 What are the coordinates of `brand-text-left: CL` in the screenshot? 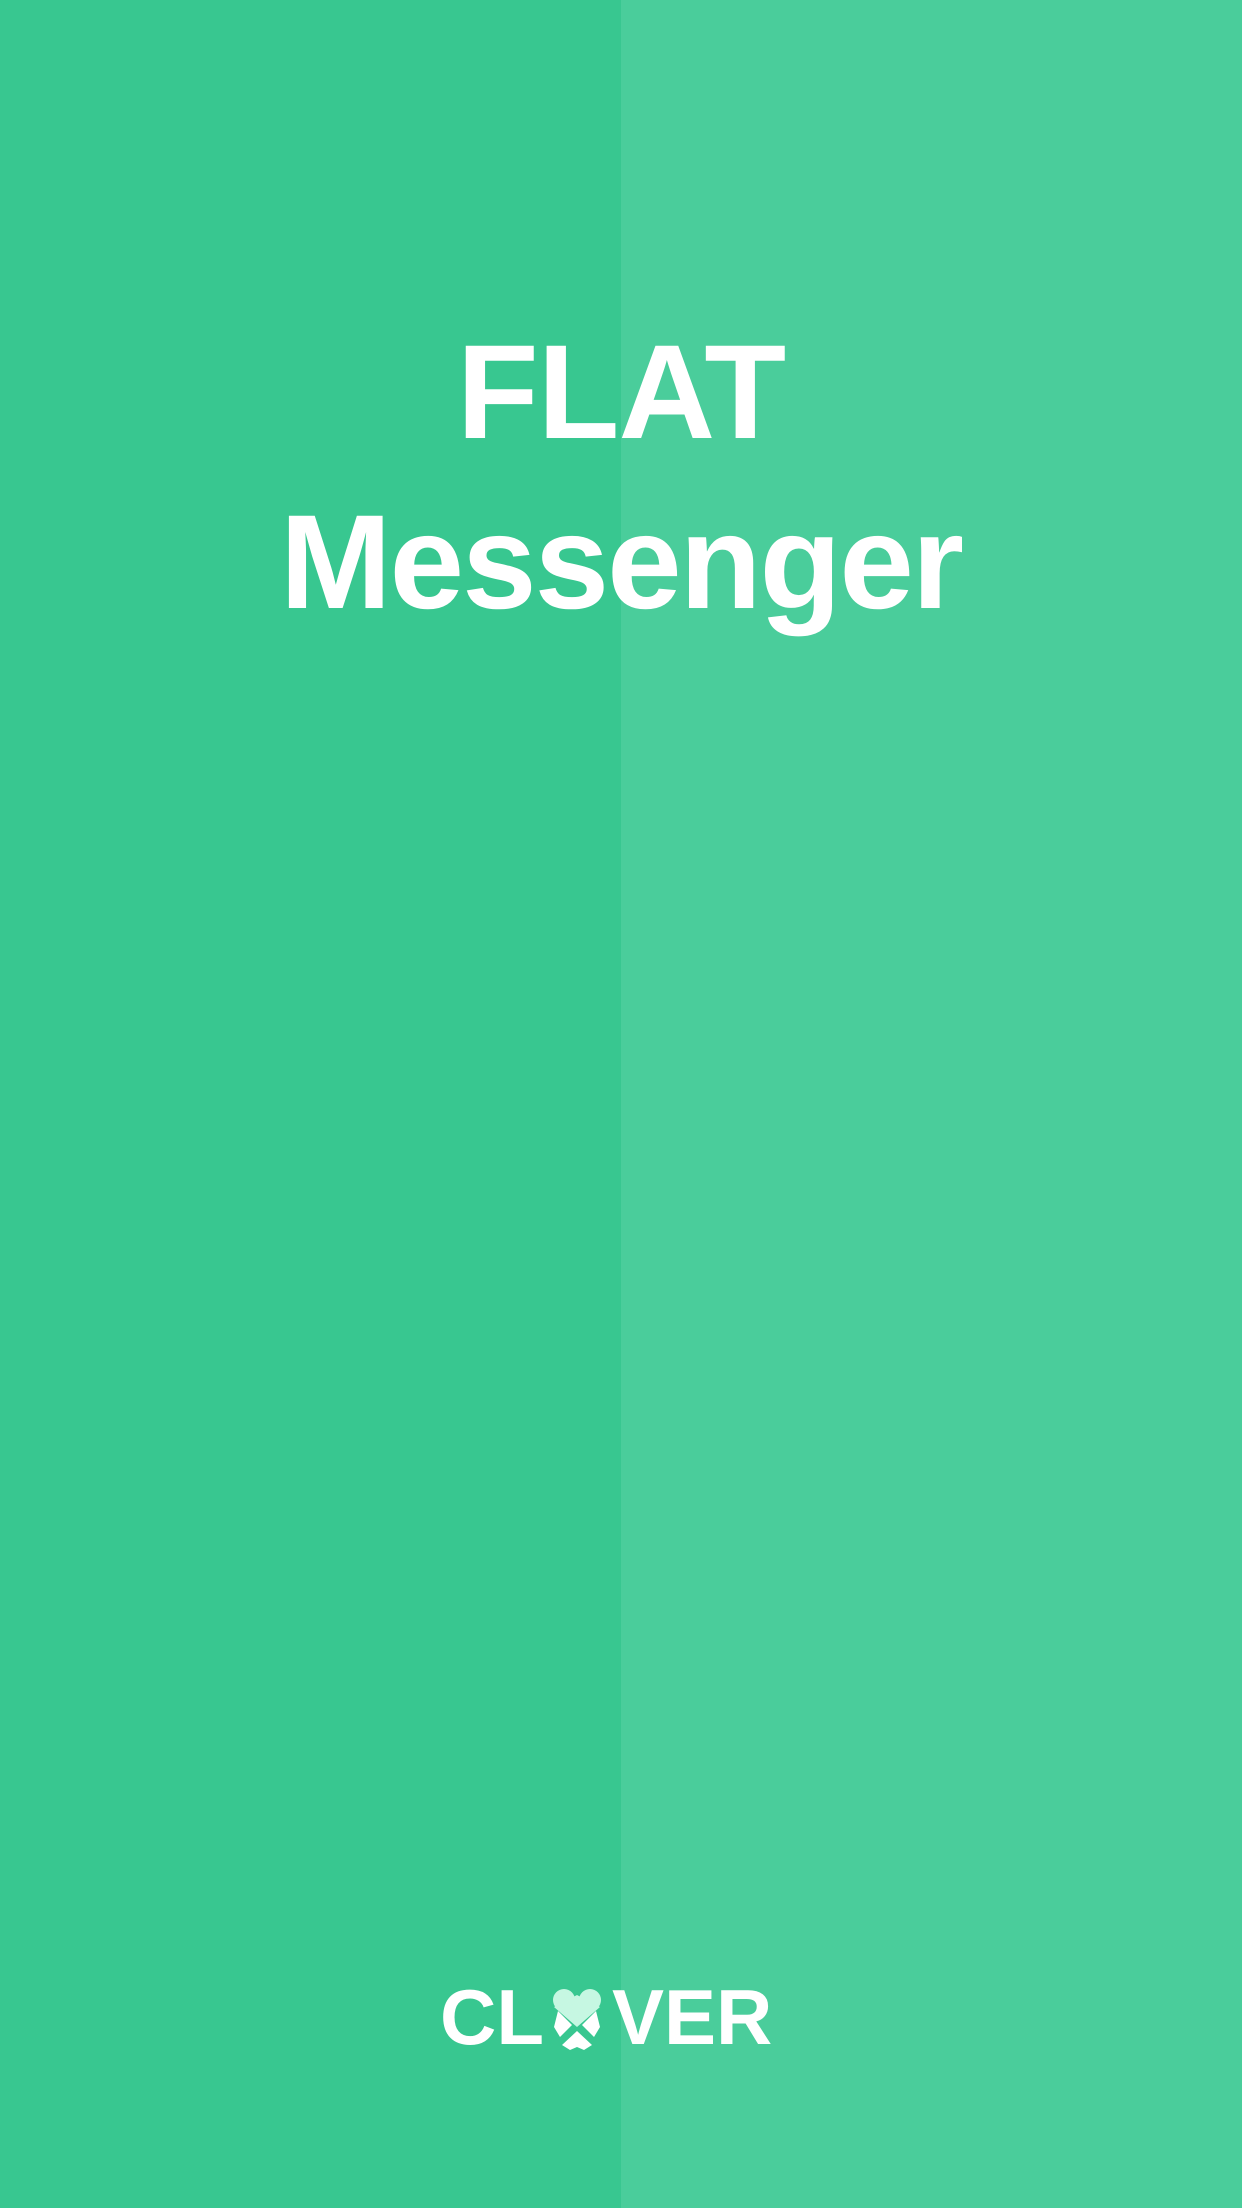 It's located at (492, 2017).